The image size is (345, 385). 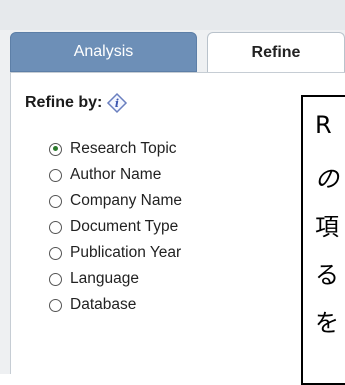 I want to click on radio-research-topic, so click(x=55, y=149).